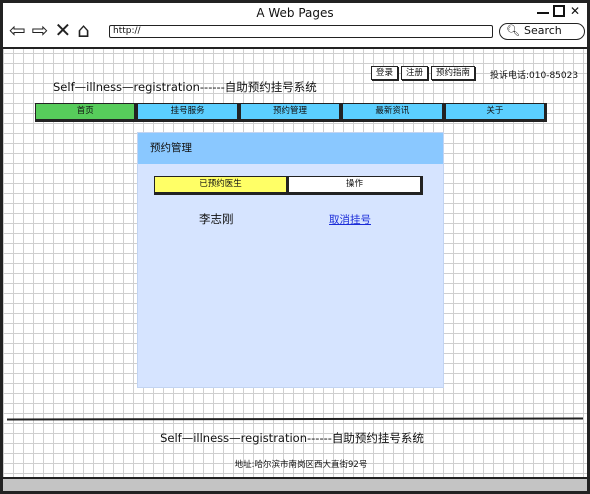 The height and width of the screenshot is (494, 590). I want to click on window-title: A Web Pages, so click(295, 13).